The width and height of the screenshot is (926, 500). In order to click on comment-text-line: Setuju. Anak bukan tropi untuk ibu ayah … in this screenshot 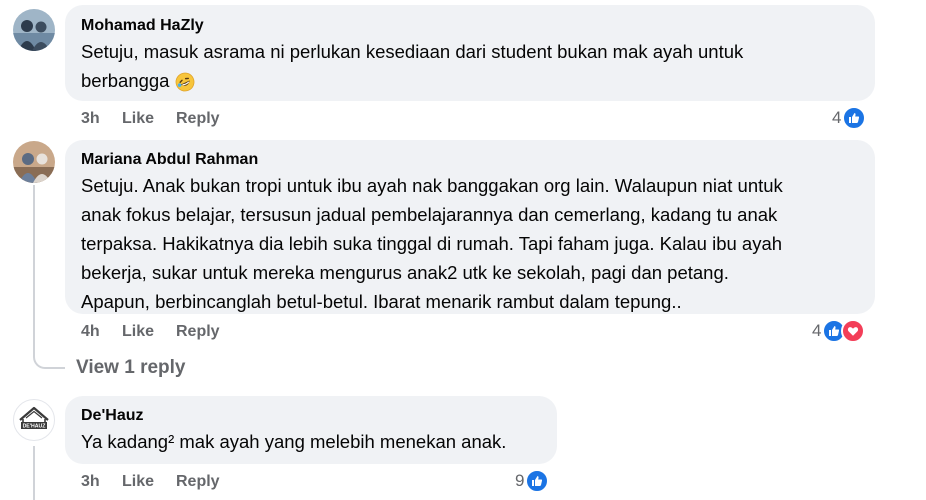, I will do `click(432, 185)`.